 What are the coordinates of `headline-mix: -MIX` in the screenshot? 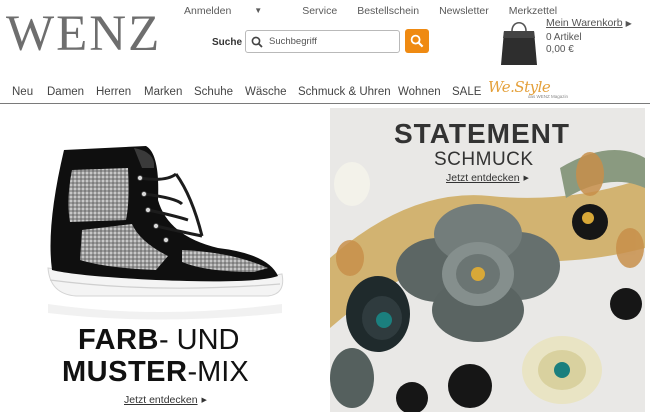 It's located at (218, 372).